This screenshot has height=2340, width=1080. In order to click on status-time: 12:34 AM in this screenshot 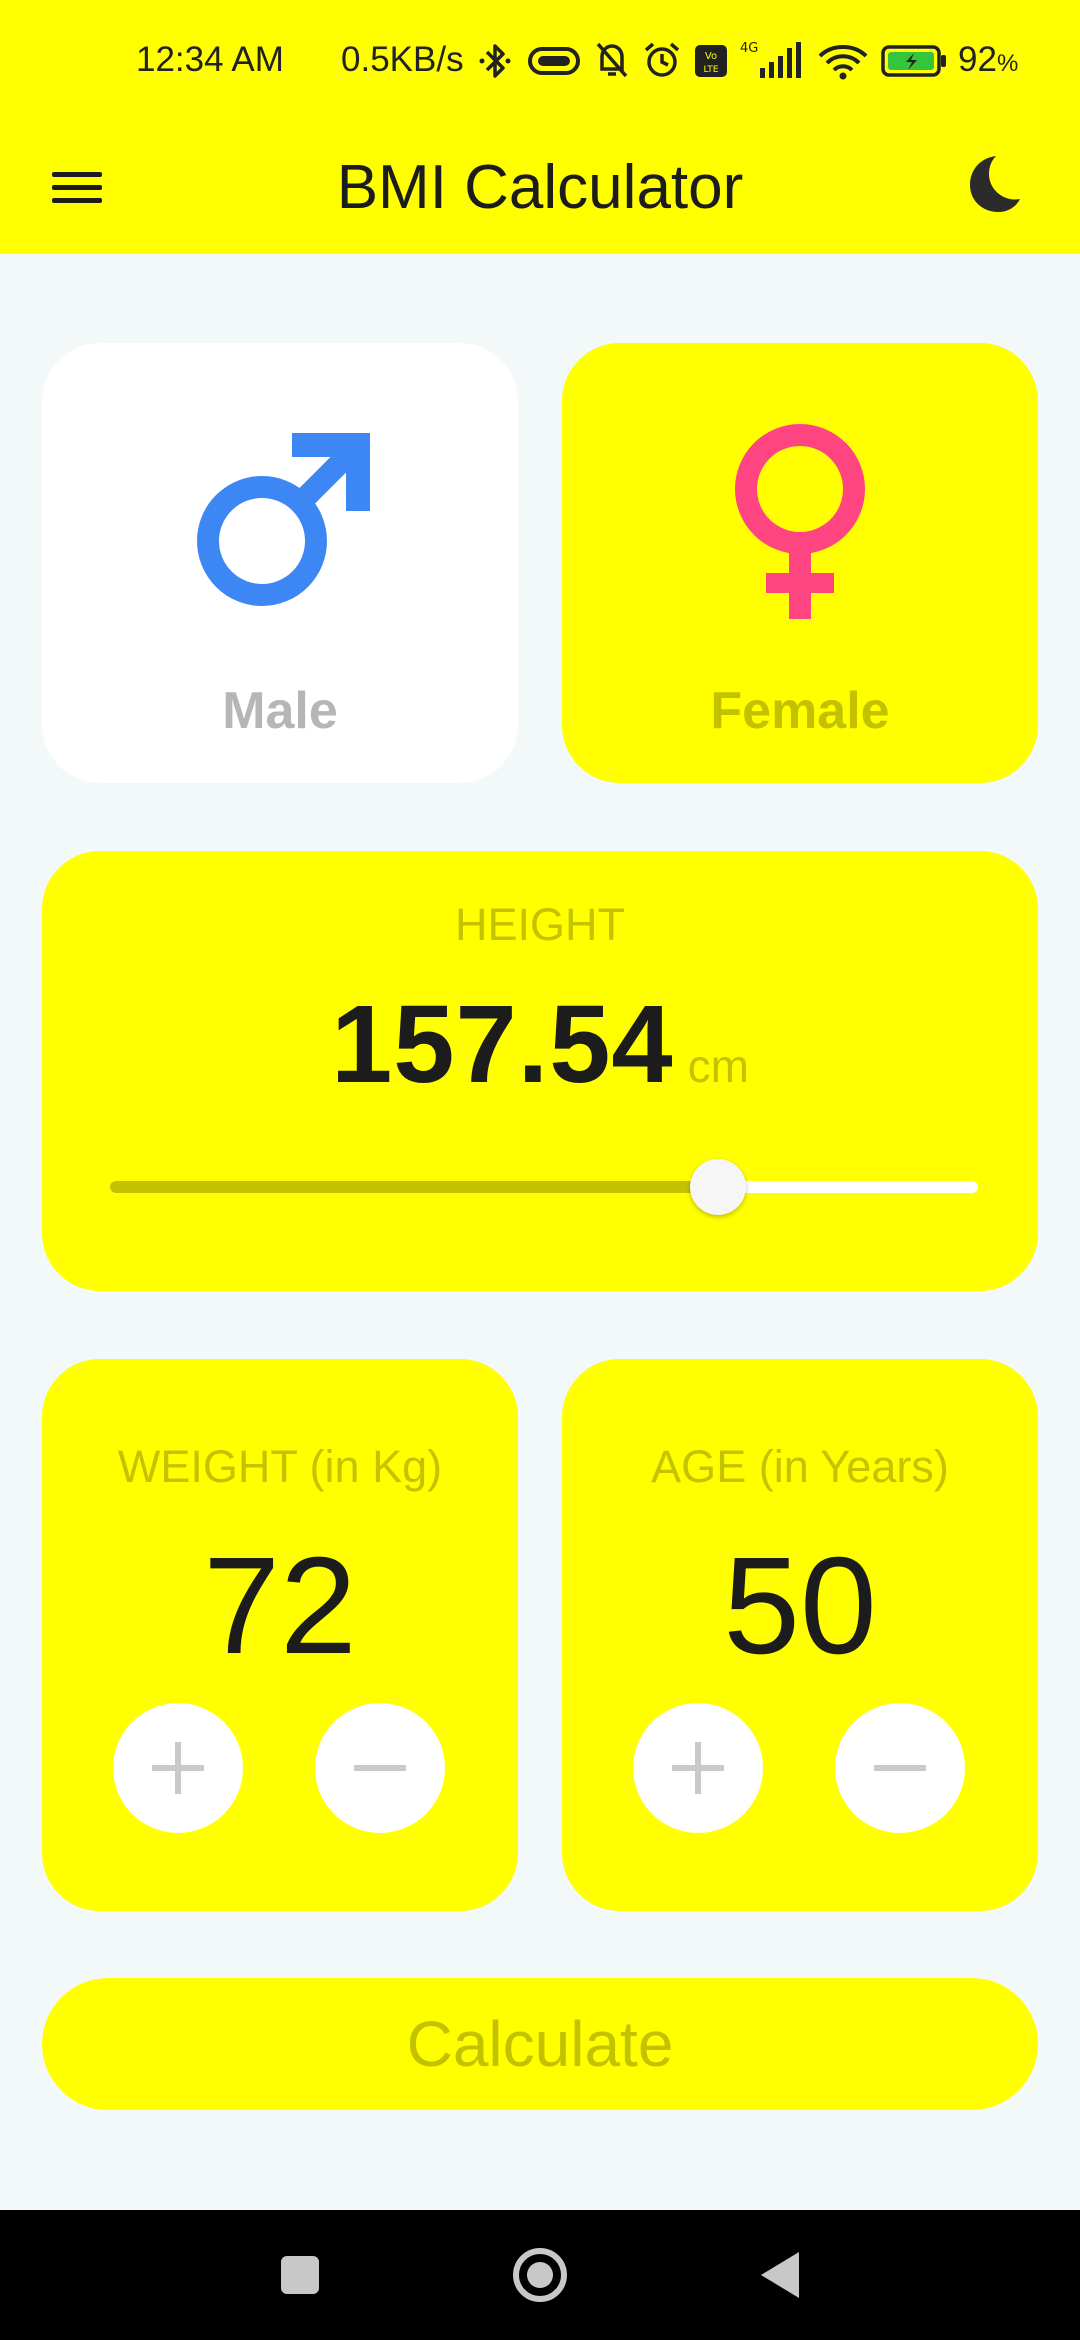, I will do `click(210, 59)`.